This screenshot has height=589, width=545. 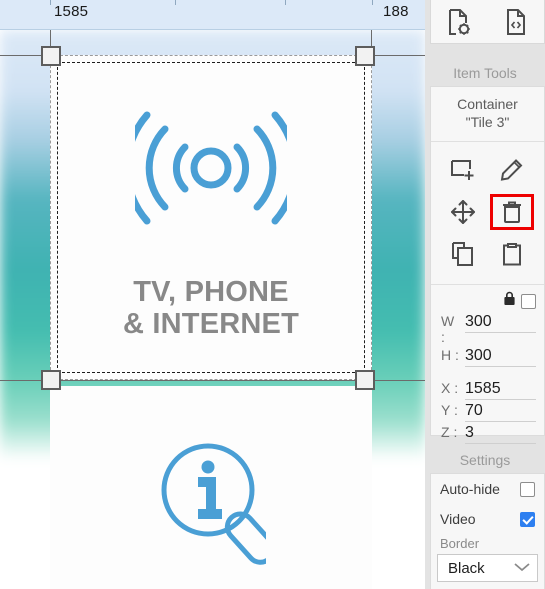 What do you see at coordinates (509, 301) in the screenshot?
I see `lock-icon` at bounding box center [509, 301].